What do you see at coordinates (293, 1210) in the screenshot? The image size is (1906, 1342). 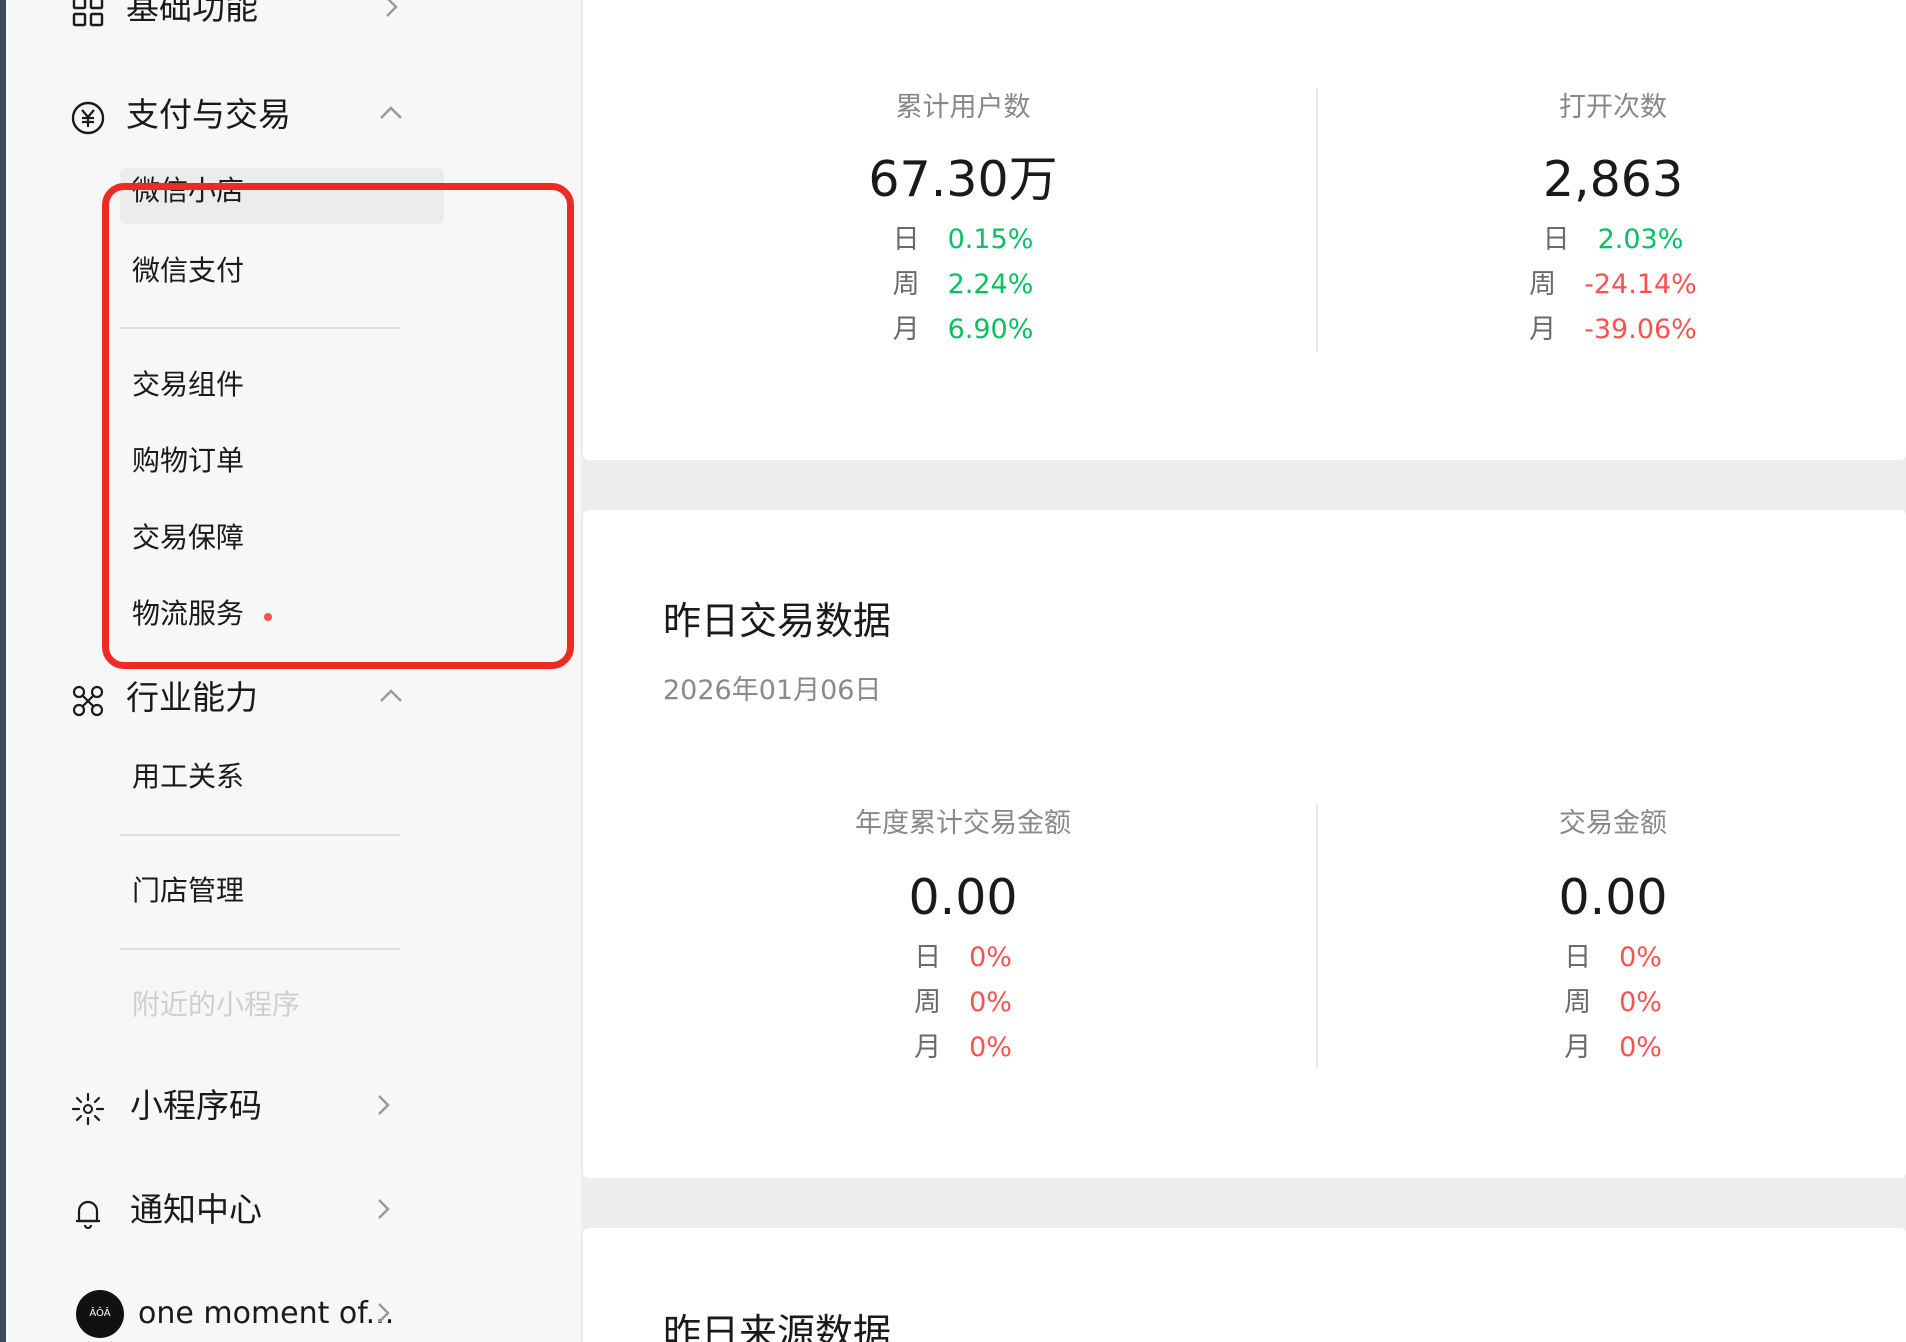 I see `nav-notification-center: 通知中心` at bounding box center [293, 1210].